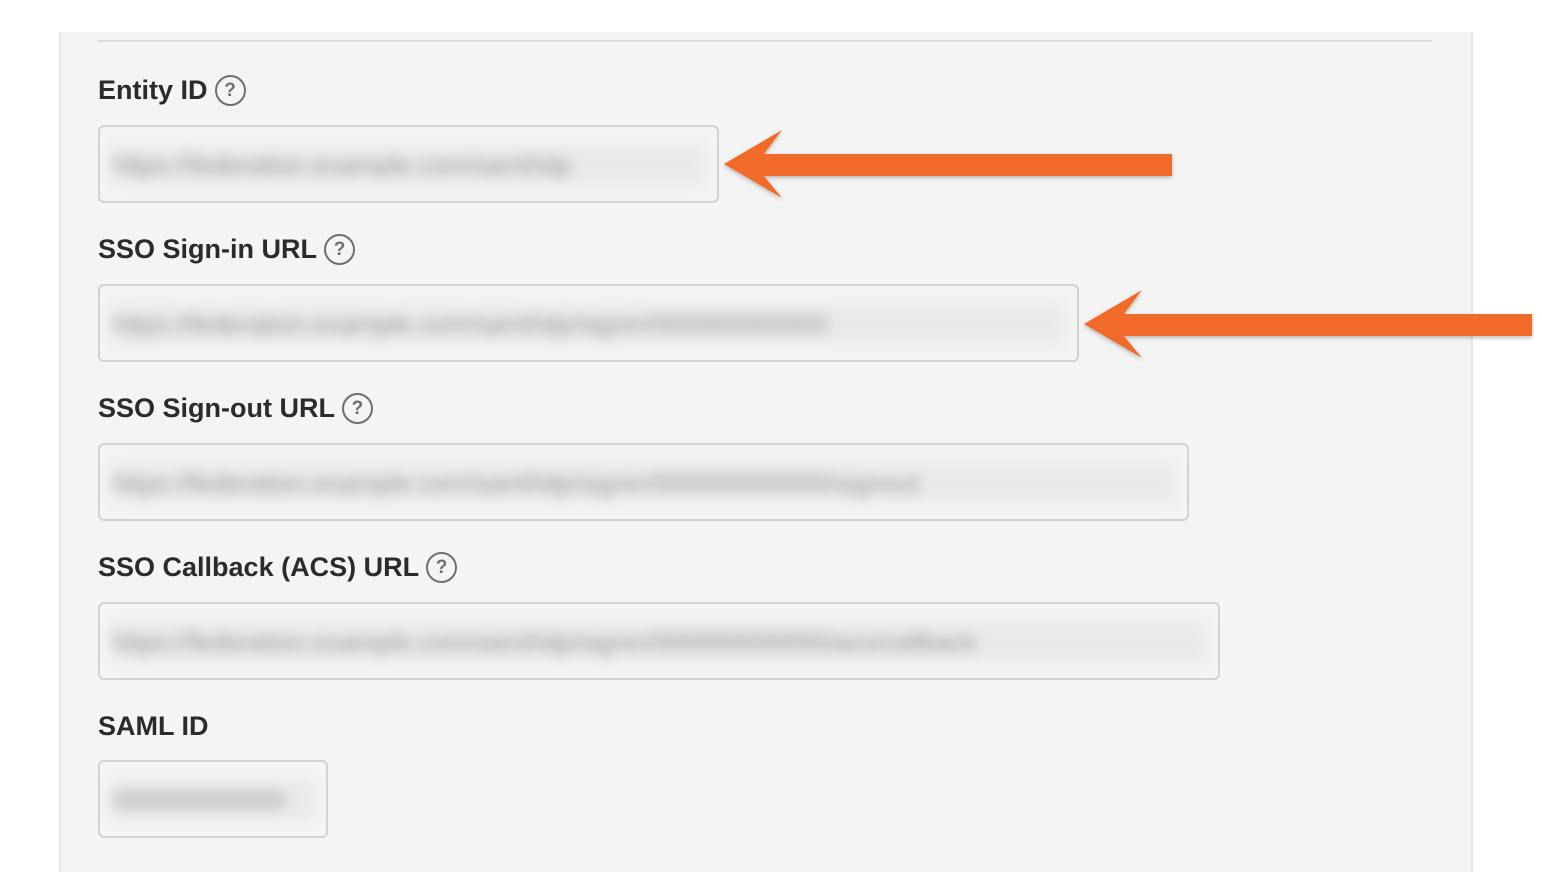 The height and width of the screenshot is (872, 1542). I want to click on saml-id-field: 000000000000, so click(213, 799).